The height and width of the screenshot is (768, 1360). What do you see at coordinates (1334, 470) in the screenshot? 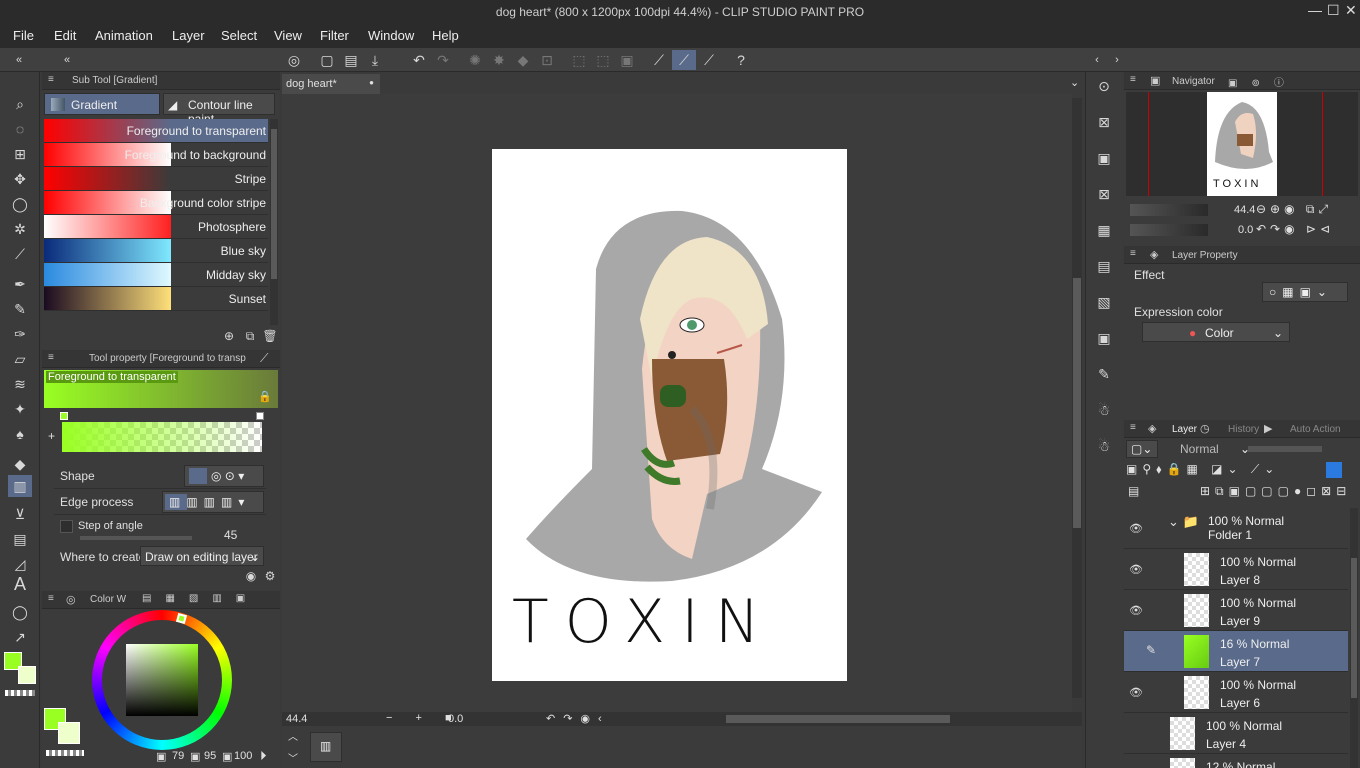
I see `layer-color-icon` at bounding box center [1334, 470].